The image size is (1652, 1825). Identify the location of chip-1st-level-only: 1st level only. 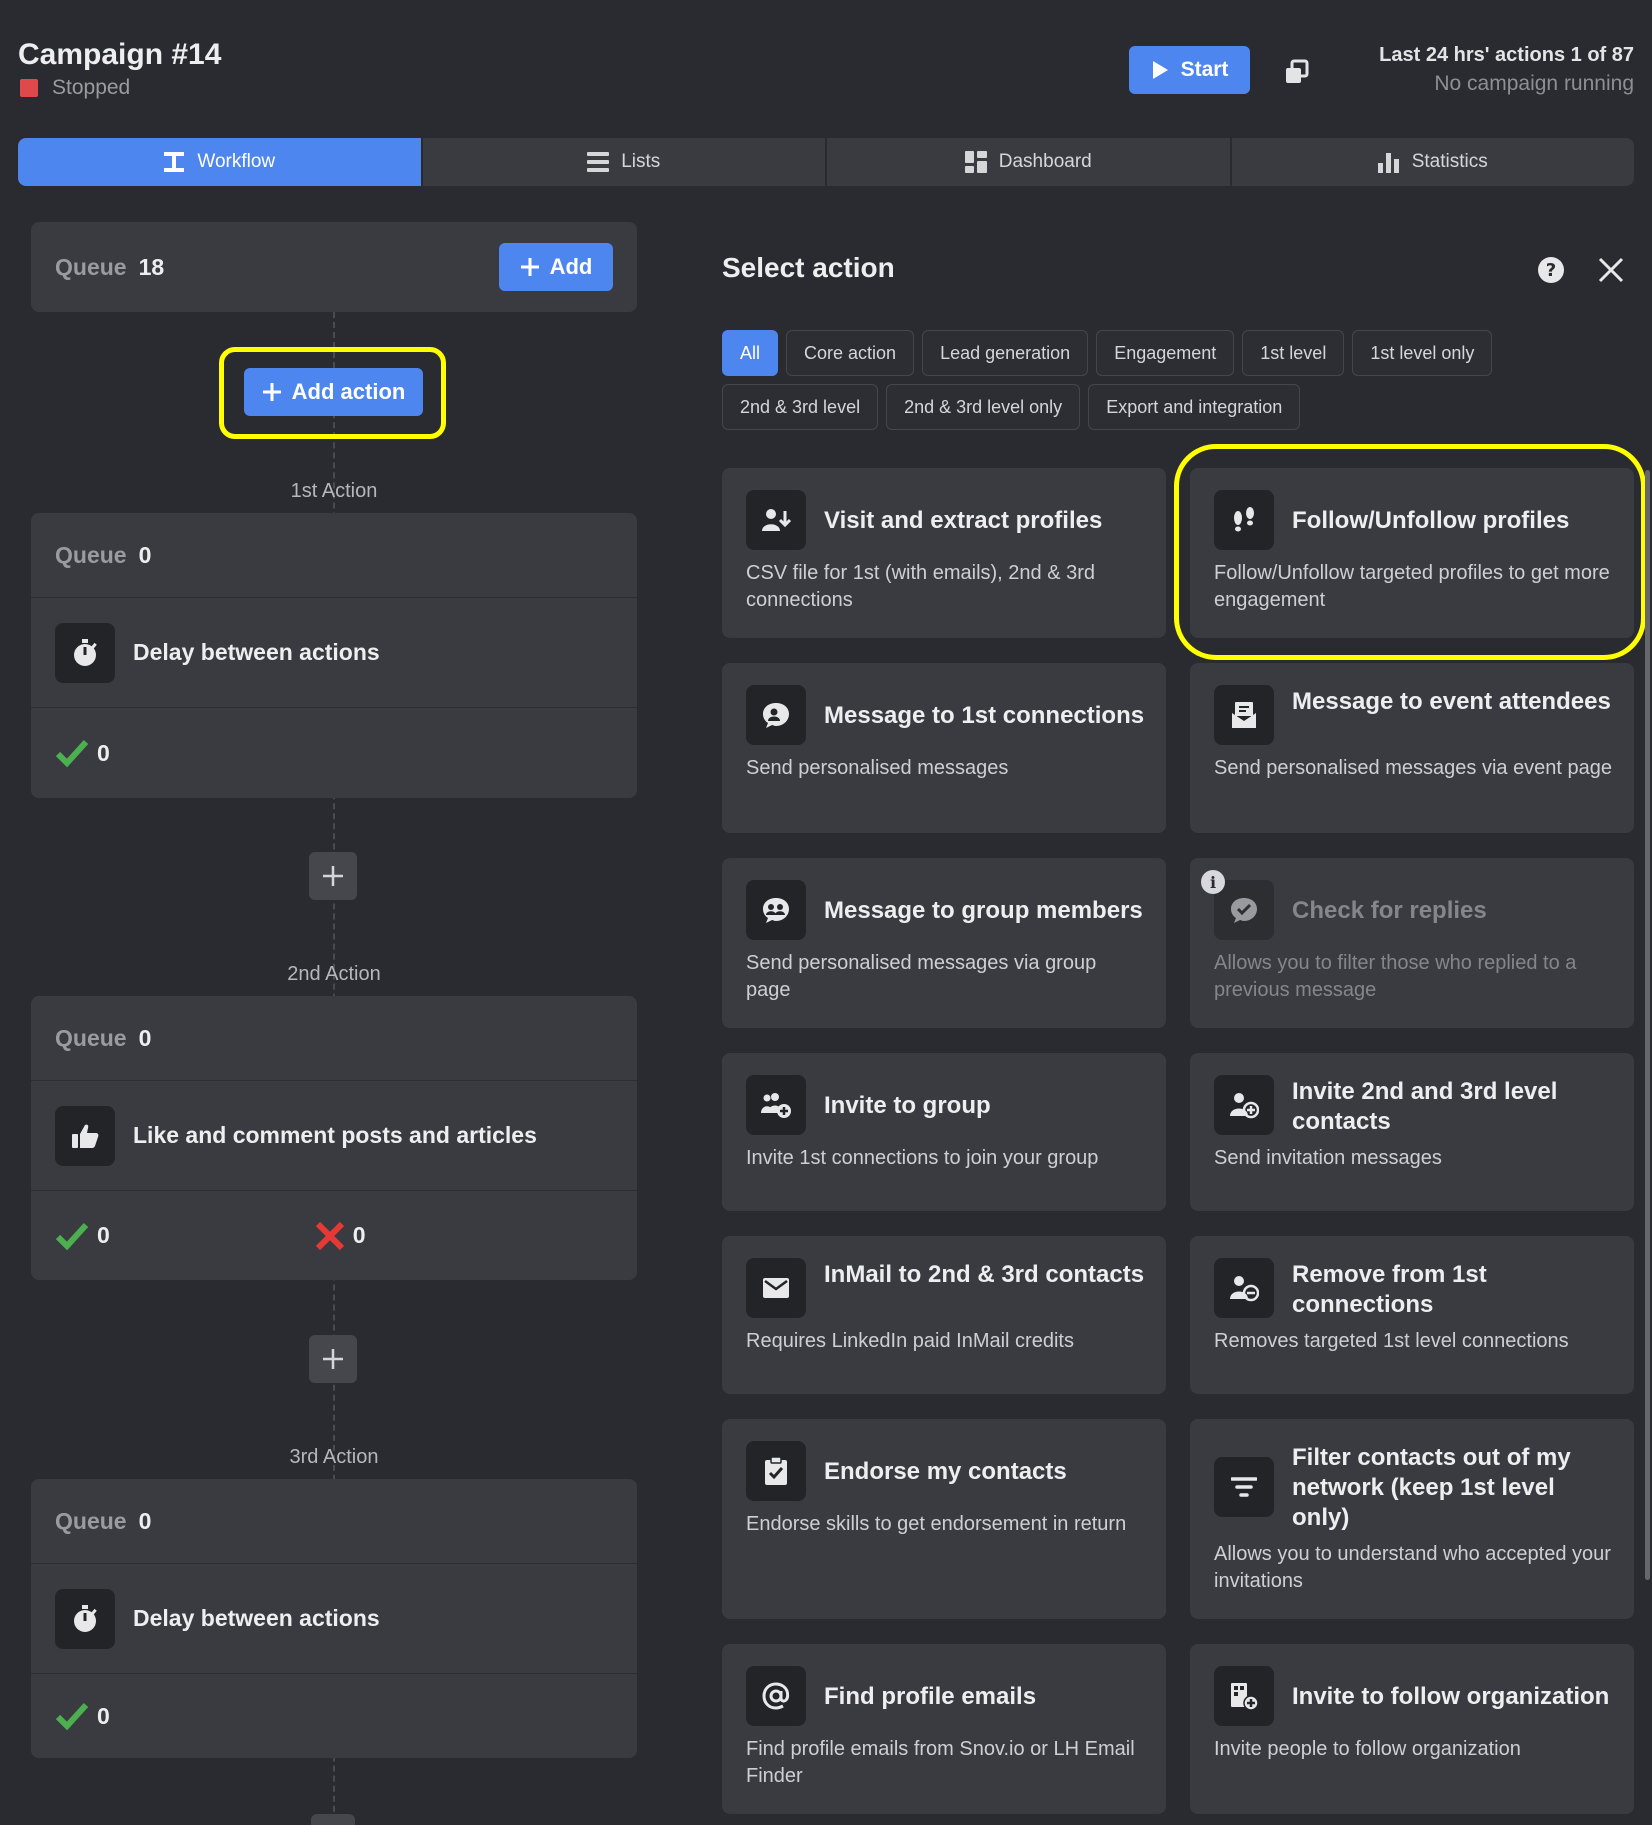
(1422, 353).